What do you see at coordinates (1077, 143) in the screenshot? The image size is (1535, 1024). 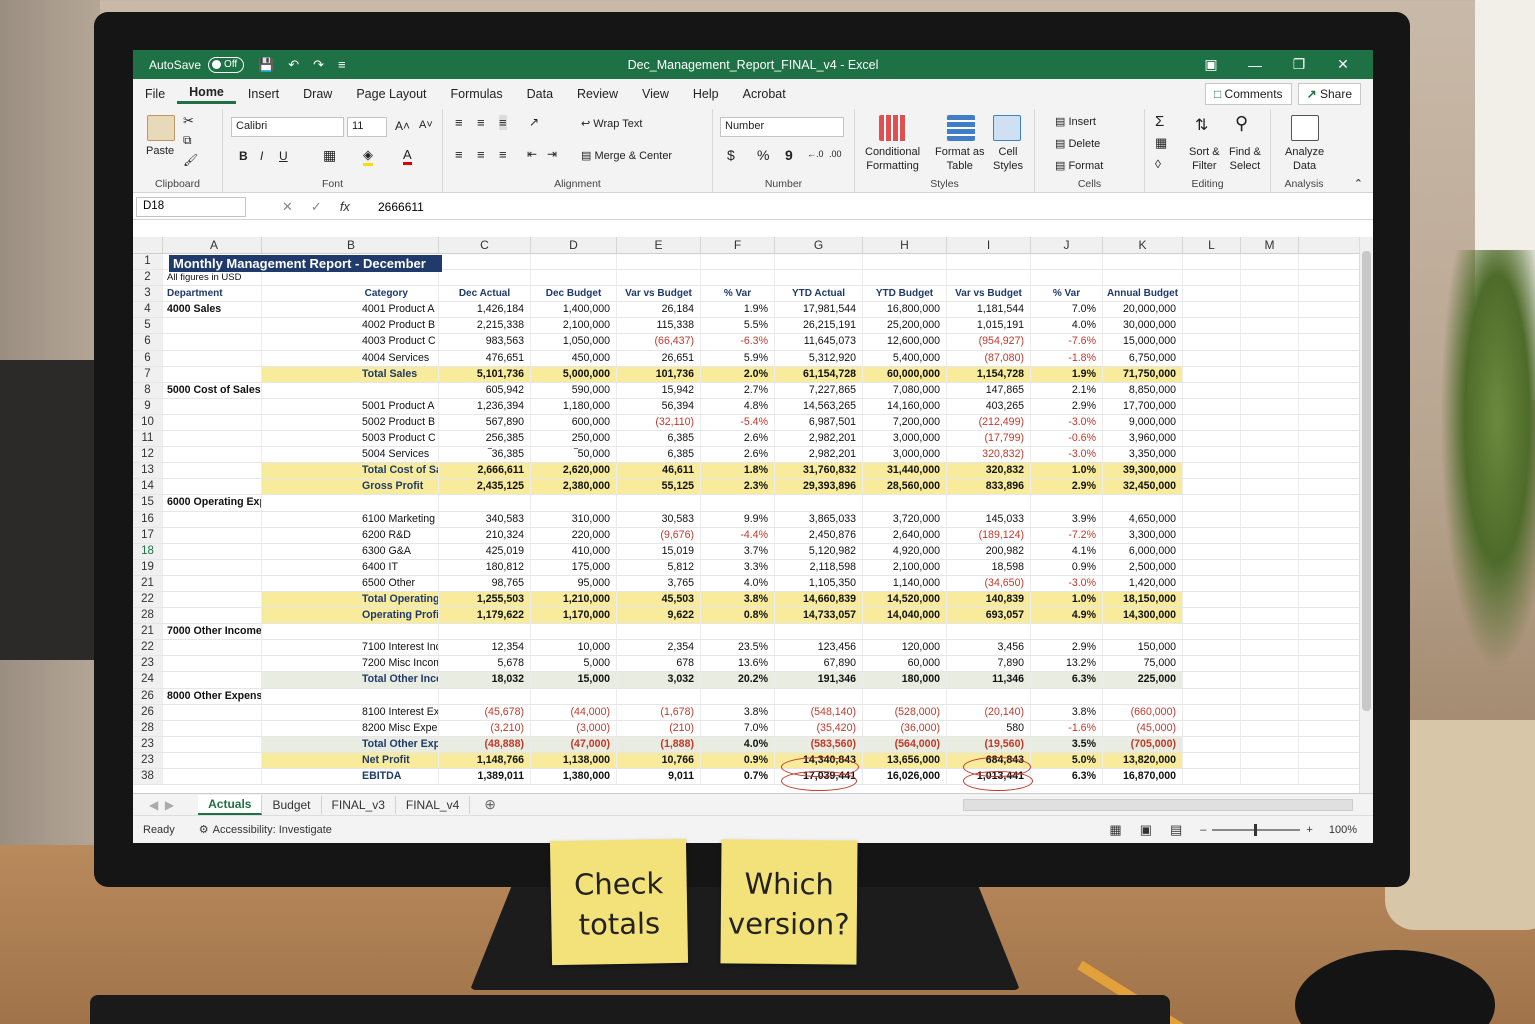 I see `delete-cells-button: ▤ Delete` at bounding box center [1077, 143].